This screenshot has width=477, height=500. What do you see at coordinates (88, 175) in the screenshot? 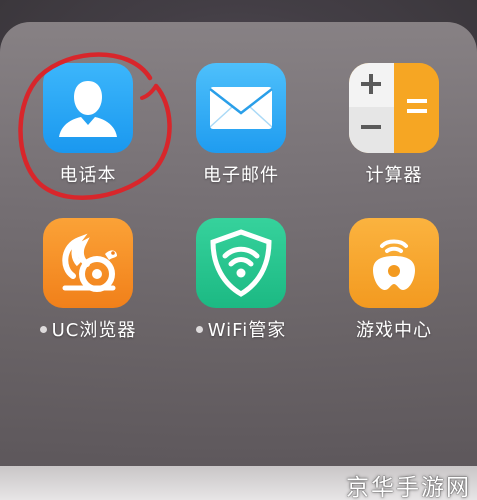
I see `app-contacts-label: 电话本` at bounding box center [88, 175].